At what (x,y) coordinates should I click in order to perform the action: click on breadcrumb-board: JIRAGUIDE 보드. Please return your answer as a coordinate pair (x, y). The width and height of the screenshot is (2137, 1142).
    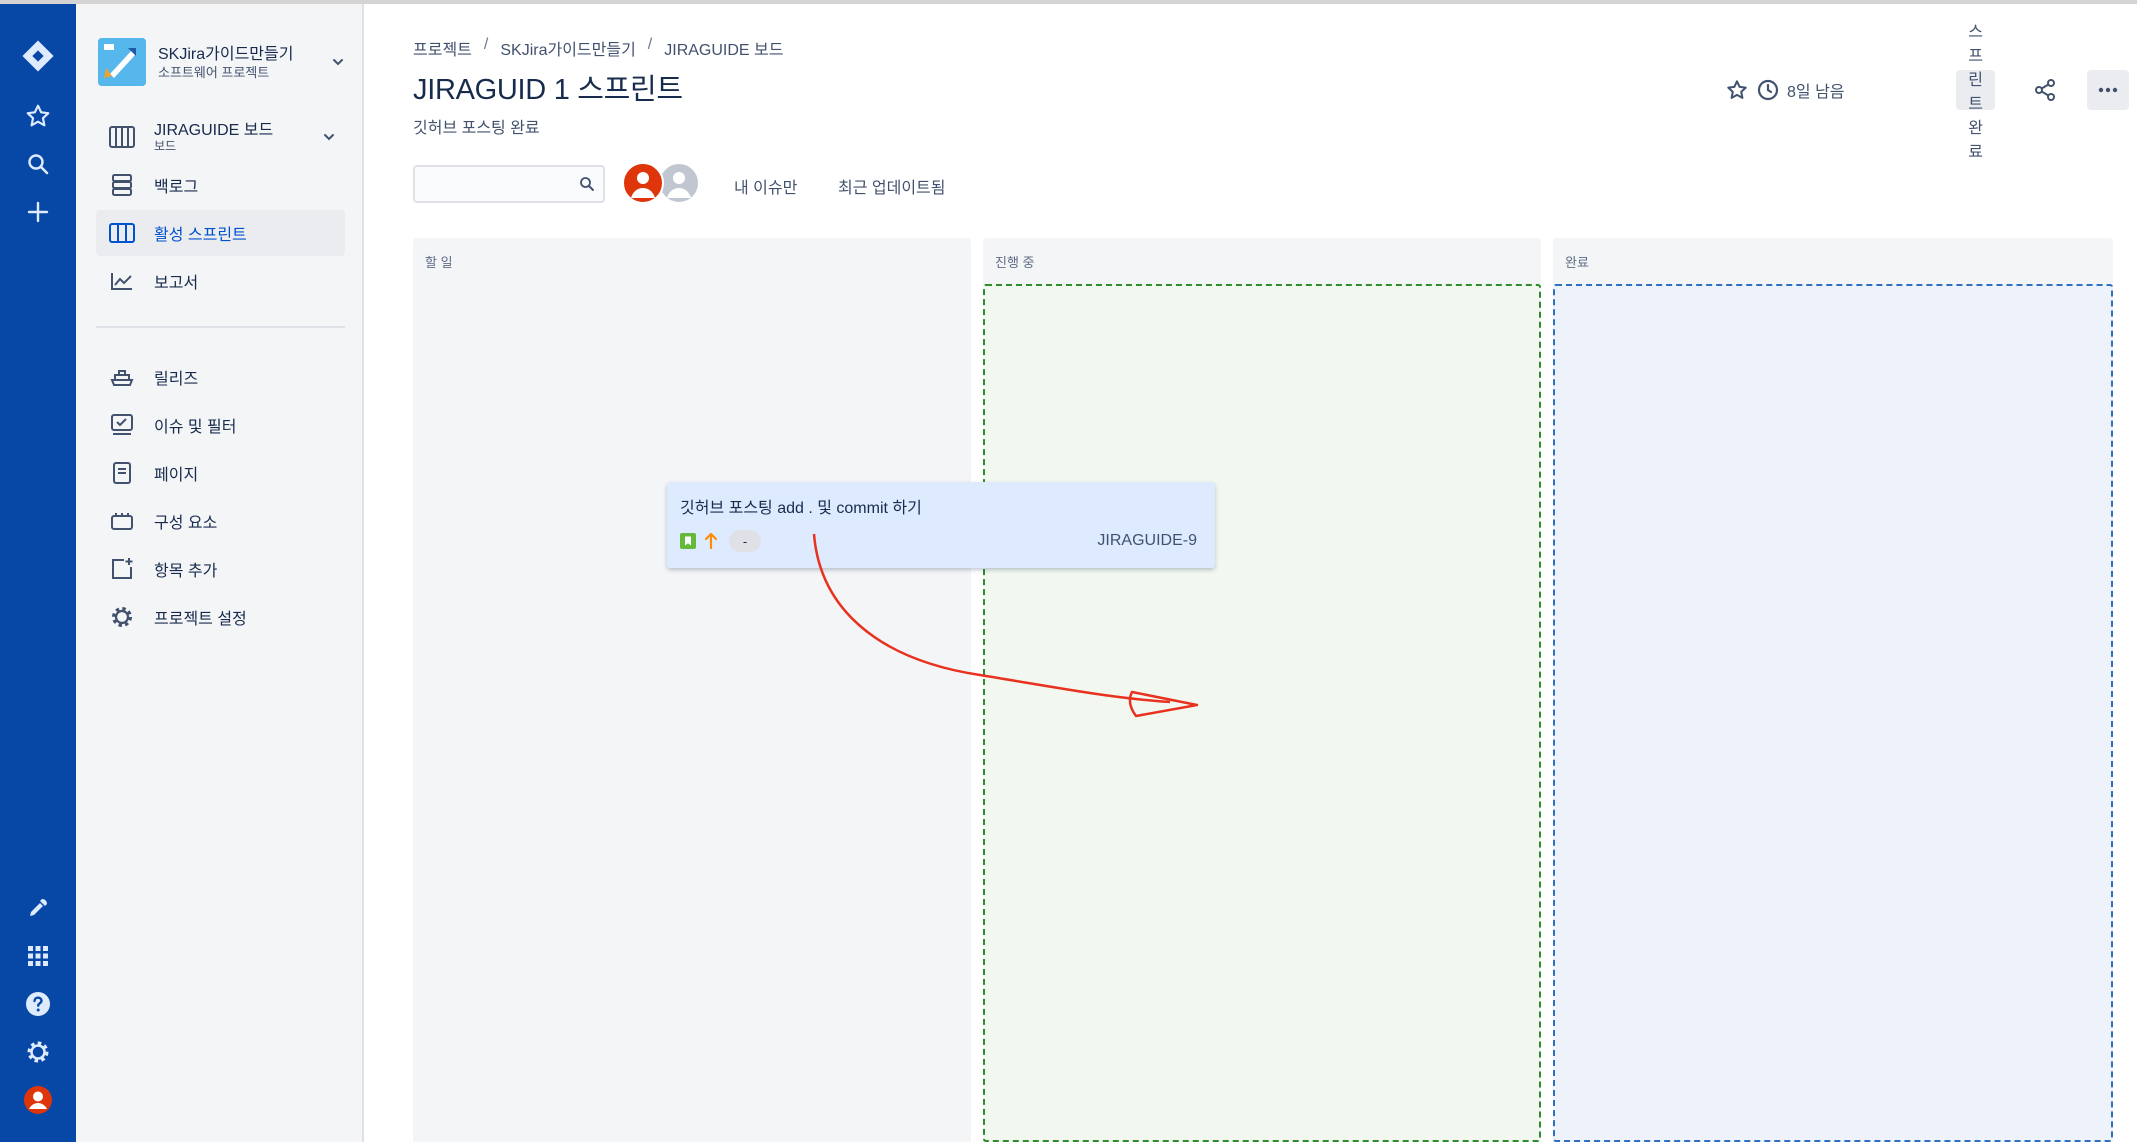
    Looking at the image, I should click on (723, 48).